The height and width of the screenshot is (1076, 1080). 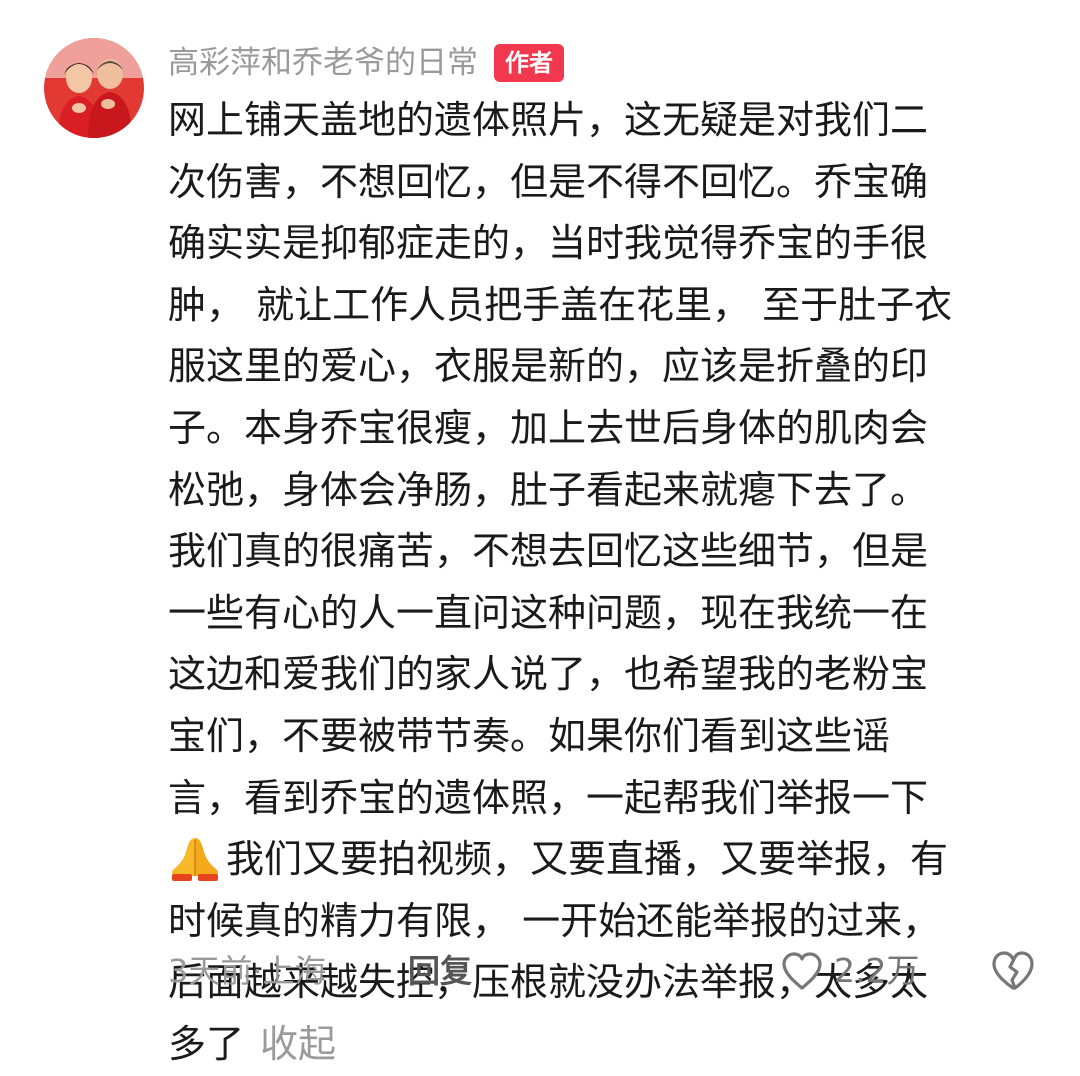 I want to click on username: 高彩萍和乔老爷的日常, so click(x=323, y=63).